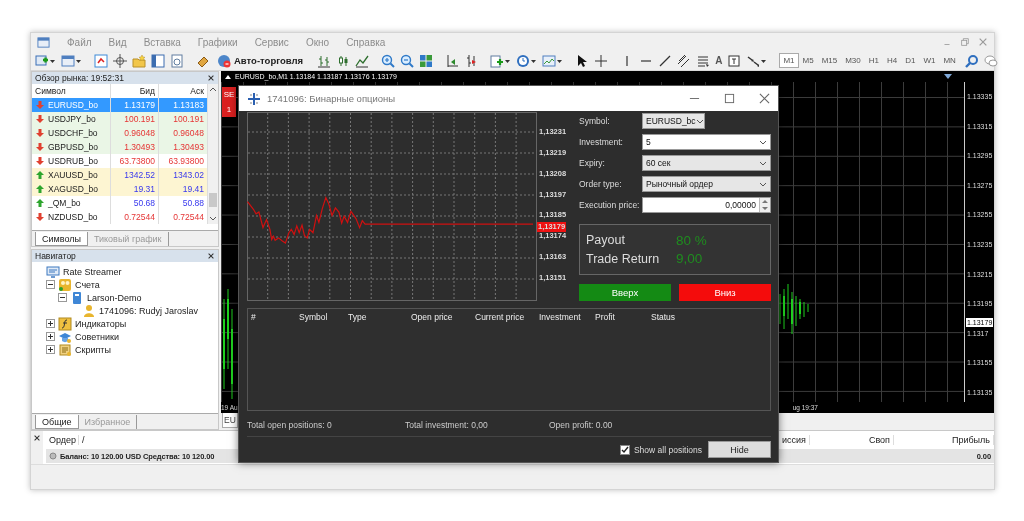 Image resolution: width=1024 pixels, height=521 pixels. I want to click on scroll-icon, so click(65, 349).